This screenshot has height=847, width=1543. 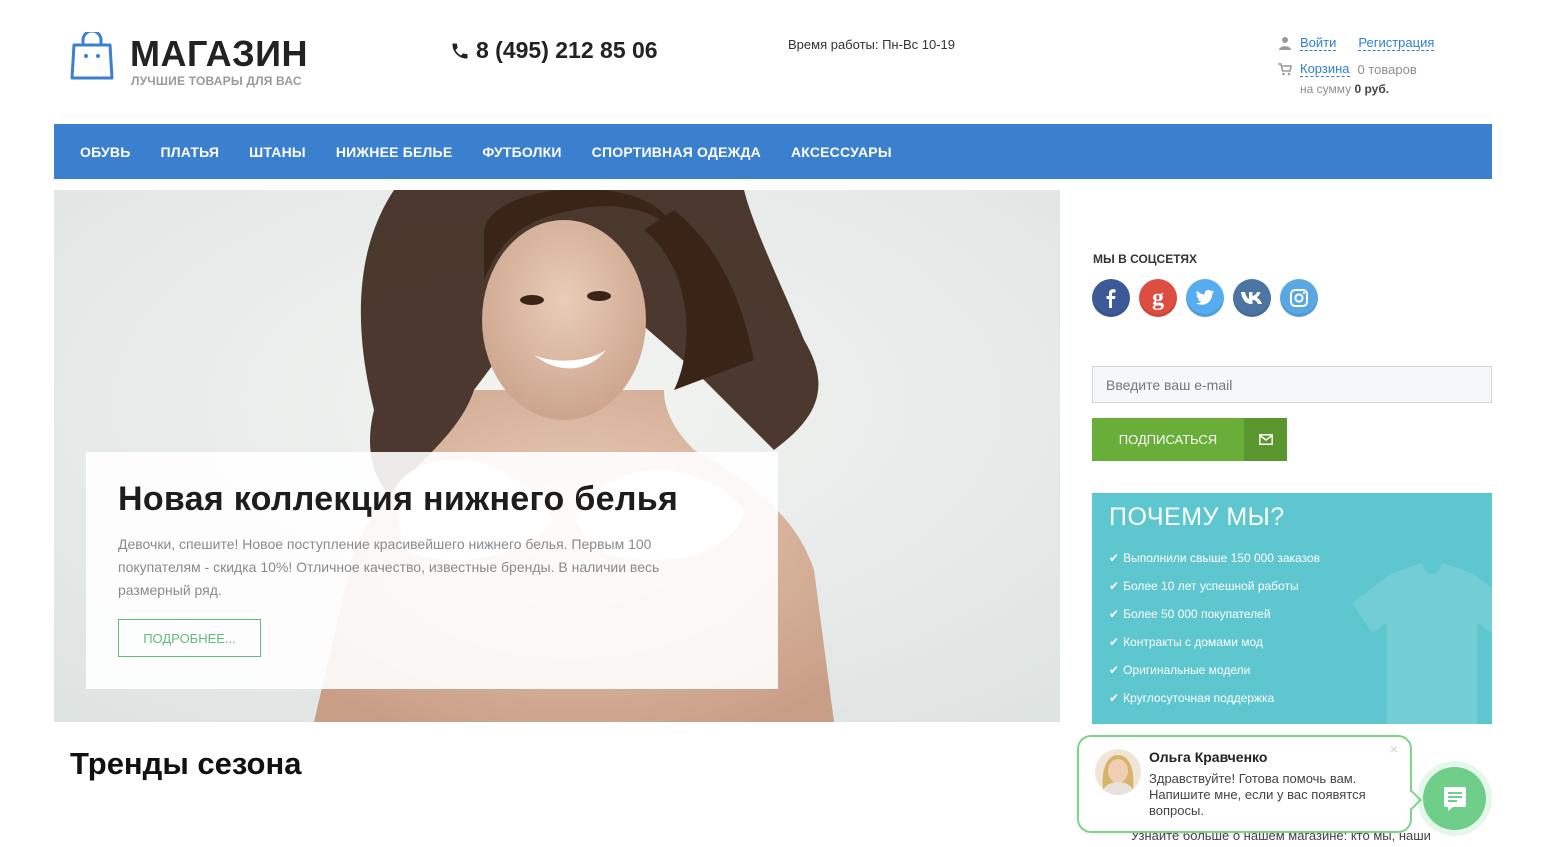 What do you see at coordinates (216, 81) in the screenshot?
I see `logo-subtitle: ЛУЧШИЕ ТОВАРЫ ДЛЯ ВАС` at bounding box center [216, 81].